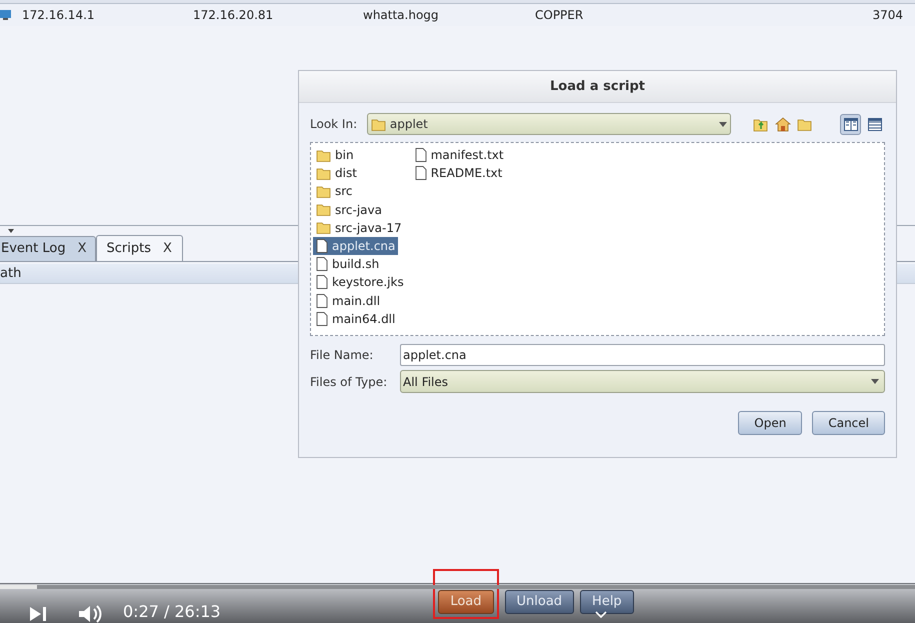  What do you see at coordinates (48, 248) in the screenshot?
I see `tab: Event Log X` at bounding box center [48, 248].